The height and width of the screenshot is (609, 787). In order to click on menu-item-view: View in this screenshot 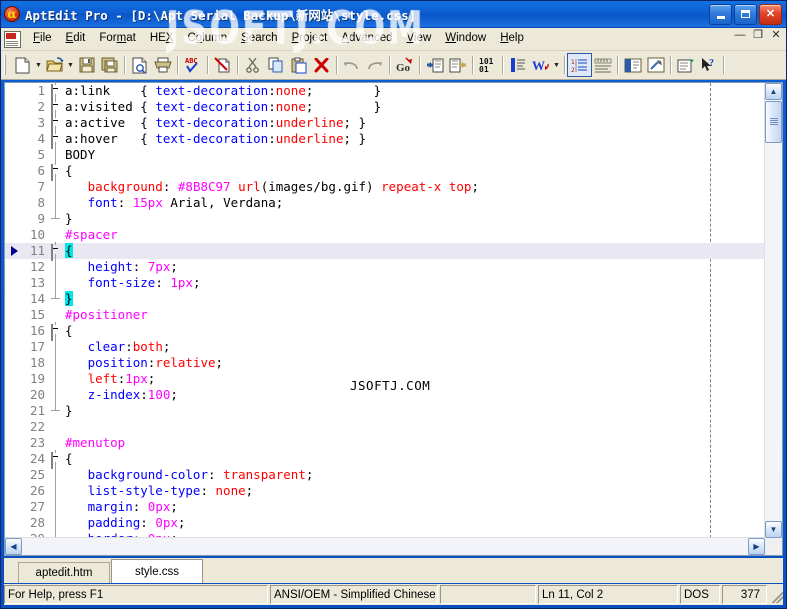, I will do `click(419, 39)`.